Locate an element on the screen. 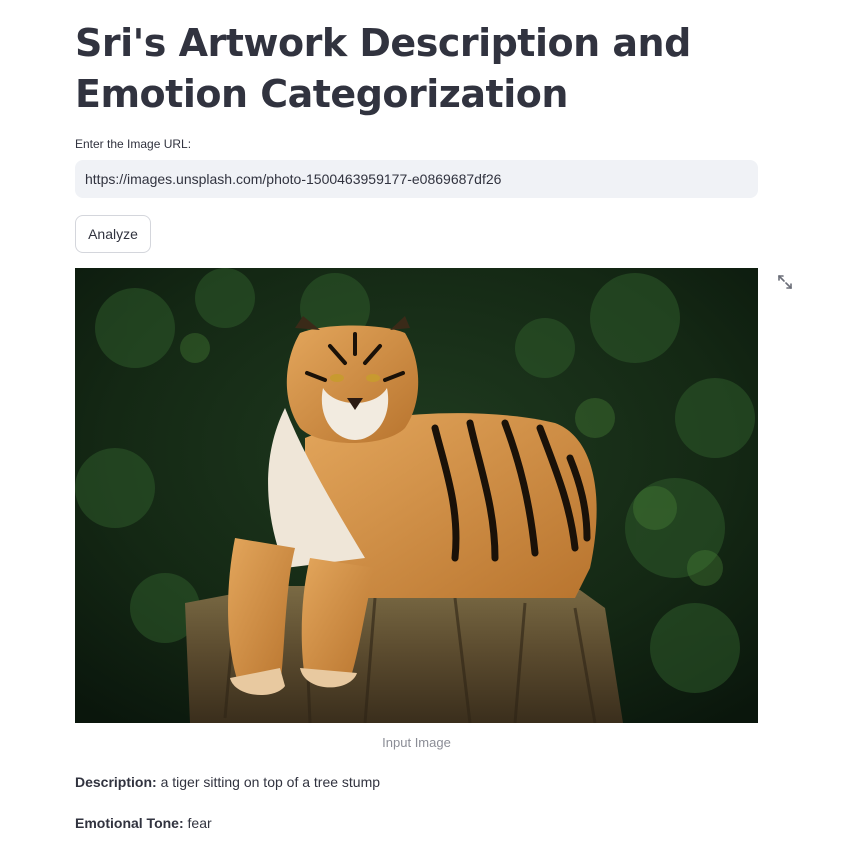 The width and height of the screenshot is (852, 847). analyze-button: Analyze is located at coordinates (113, 234).